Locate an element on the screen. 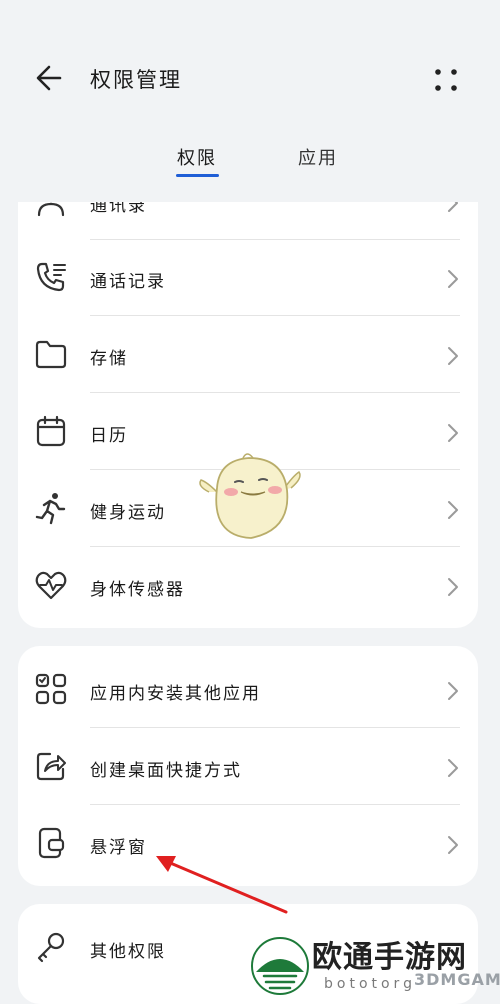 The height and width of the screenshot is (1004, 500). row-label: 其他权限 is located at coordinates (128, 952).